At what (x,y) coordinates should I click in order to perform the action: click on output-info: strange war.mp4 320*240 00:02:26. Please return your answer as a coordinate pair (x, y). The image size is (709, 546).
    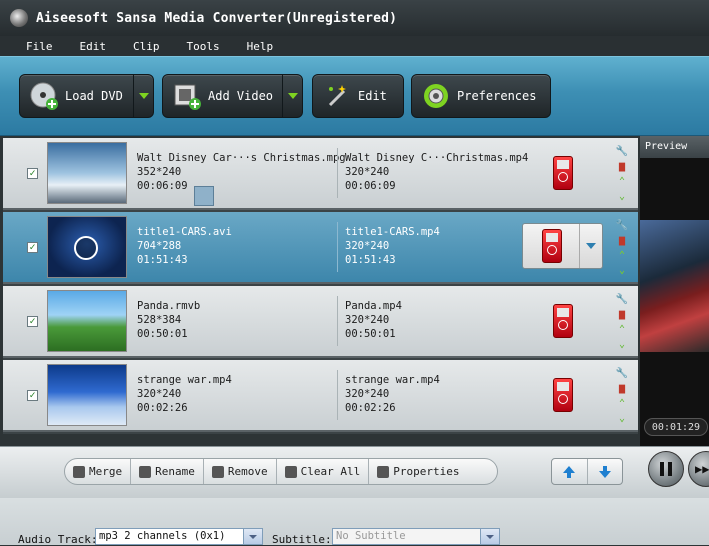
    Looking at the image, I should click on (392, 394).